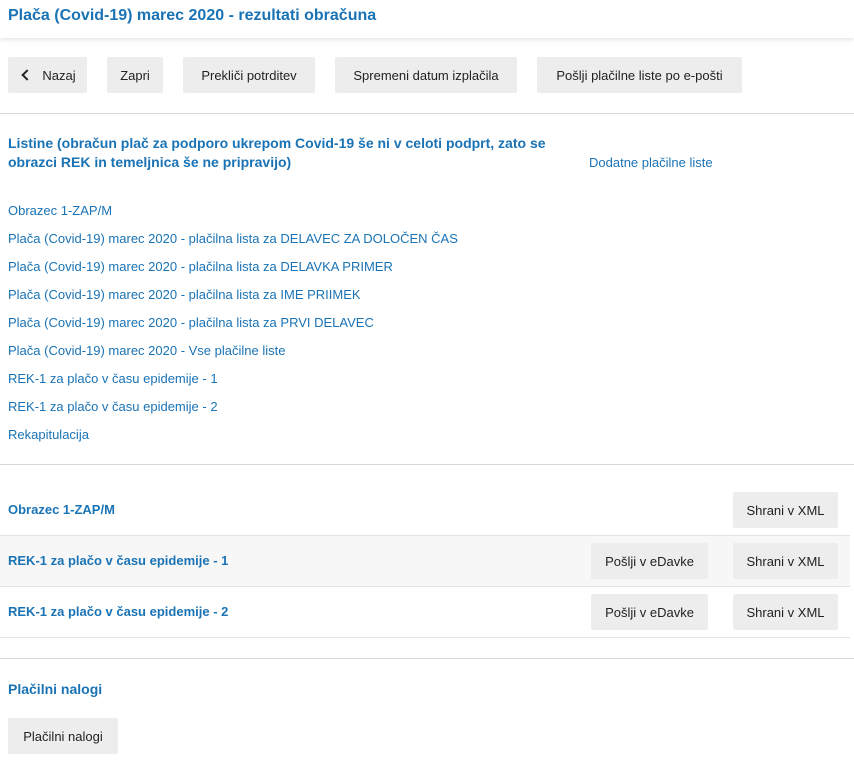 The height and width of the screenshot is (768, 854). Describe the element at coordinates (425, 637) in the screenshot. I see `row-divider` at that location.